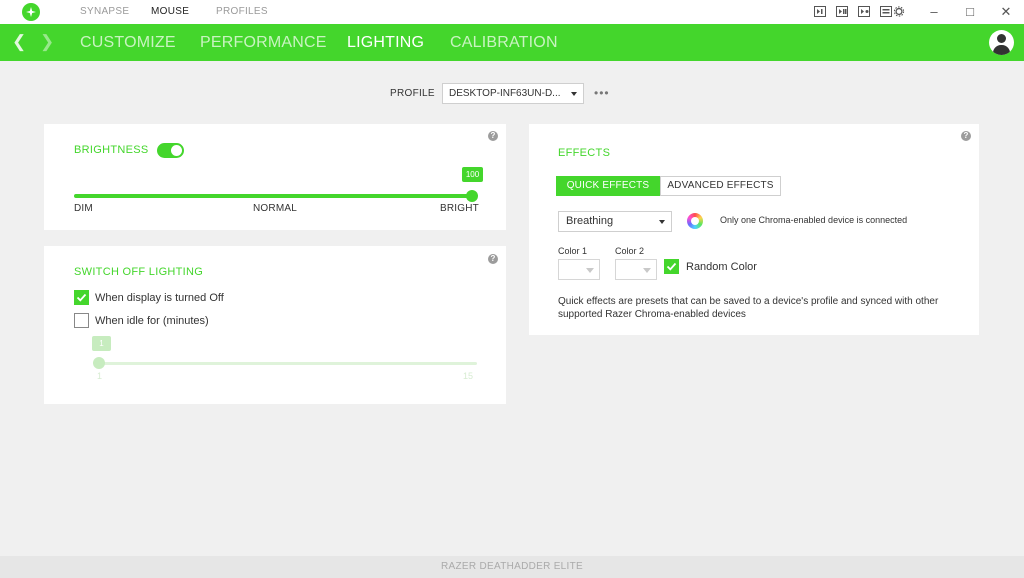 The image size is (1024, 578). Describe the element at coordinates (263, 43) in the screenshot. I see `tab-performance: PERFORMANCE` at that location.